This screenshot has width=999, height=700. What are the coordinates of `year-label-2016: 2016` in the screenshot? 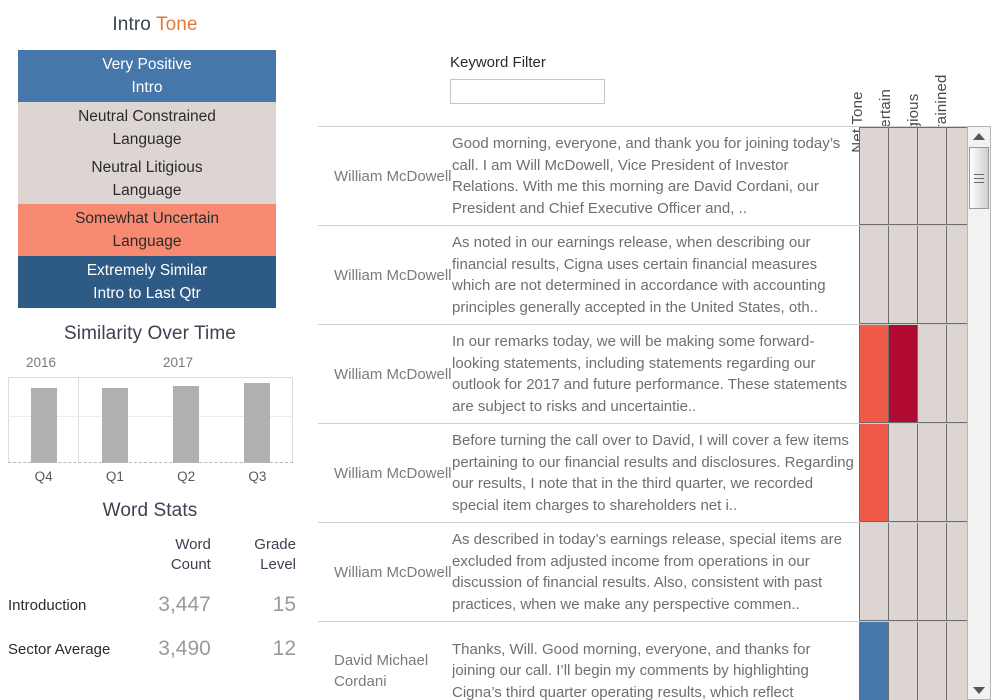 It's located at (41, 362).